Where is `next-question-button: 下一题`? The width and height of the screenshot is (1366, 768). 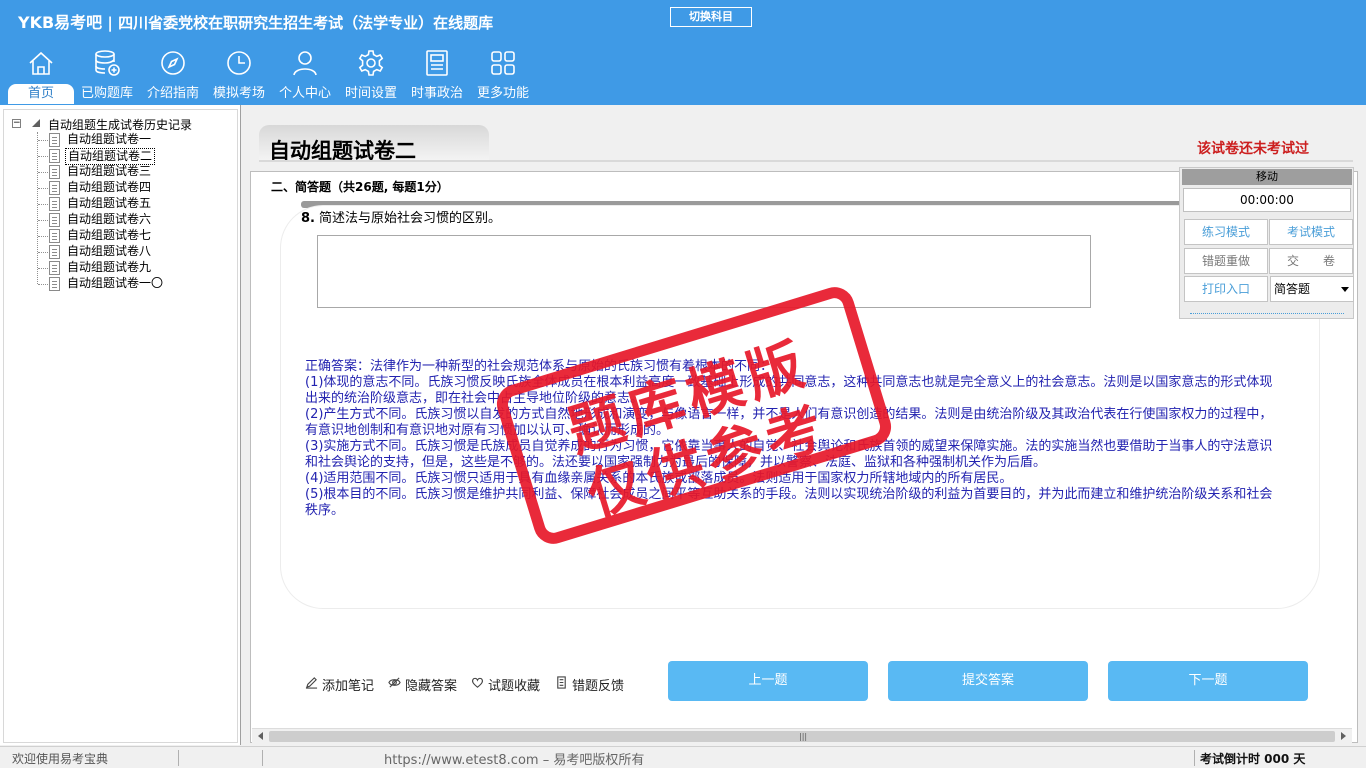
next-question-button: 下一题 is located at coordinates (1208, 681).